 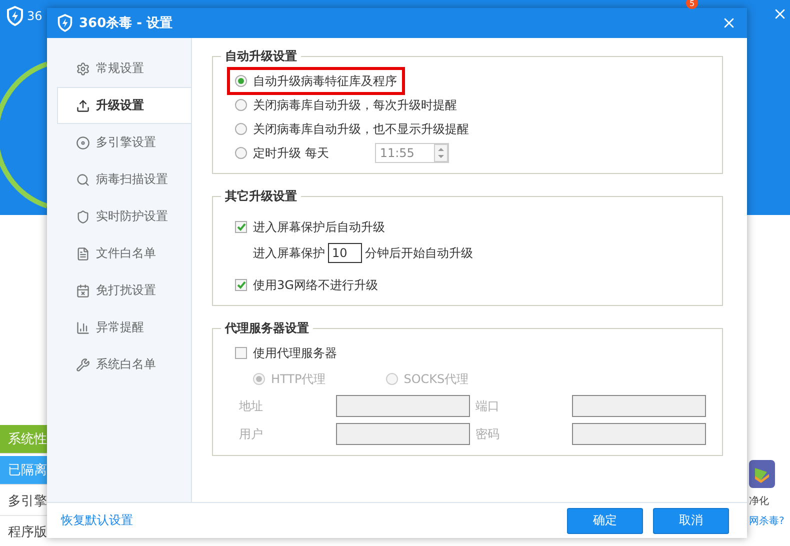 I want to click on option-label: 关闭病毒库自动升级，每次升级时提醒, so click(x=355, y=105).